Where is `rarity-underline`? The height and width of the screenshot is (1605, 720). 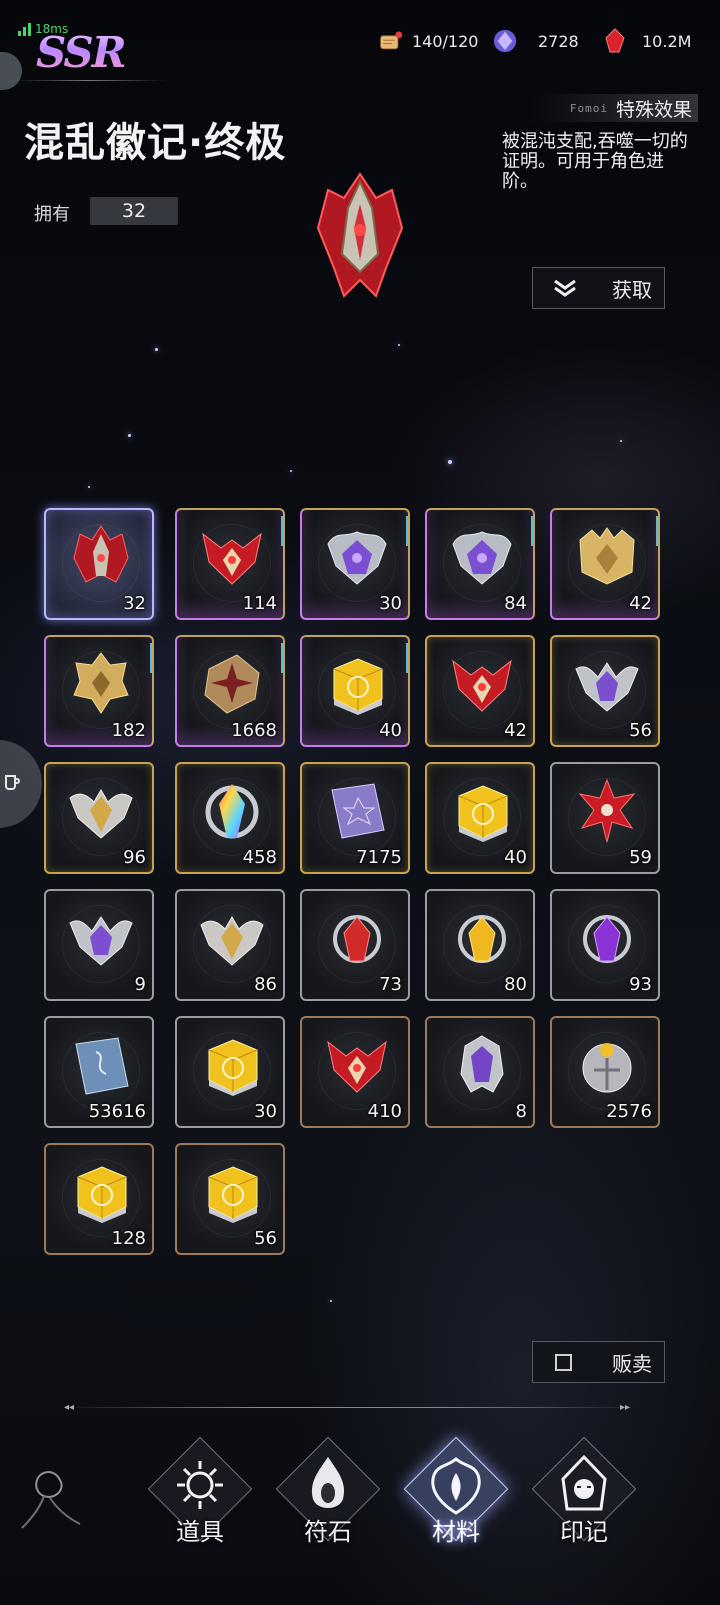
rarity-underline is located at coordinates (90, 80).